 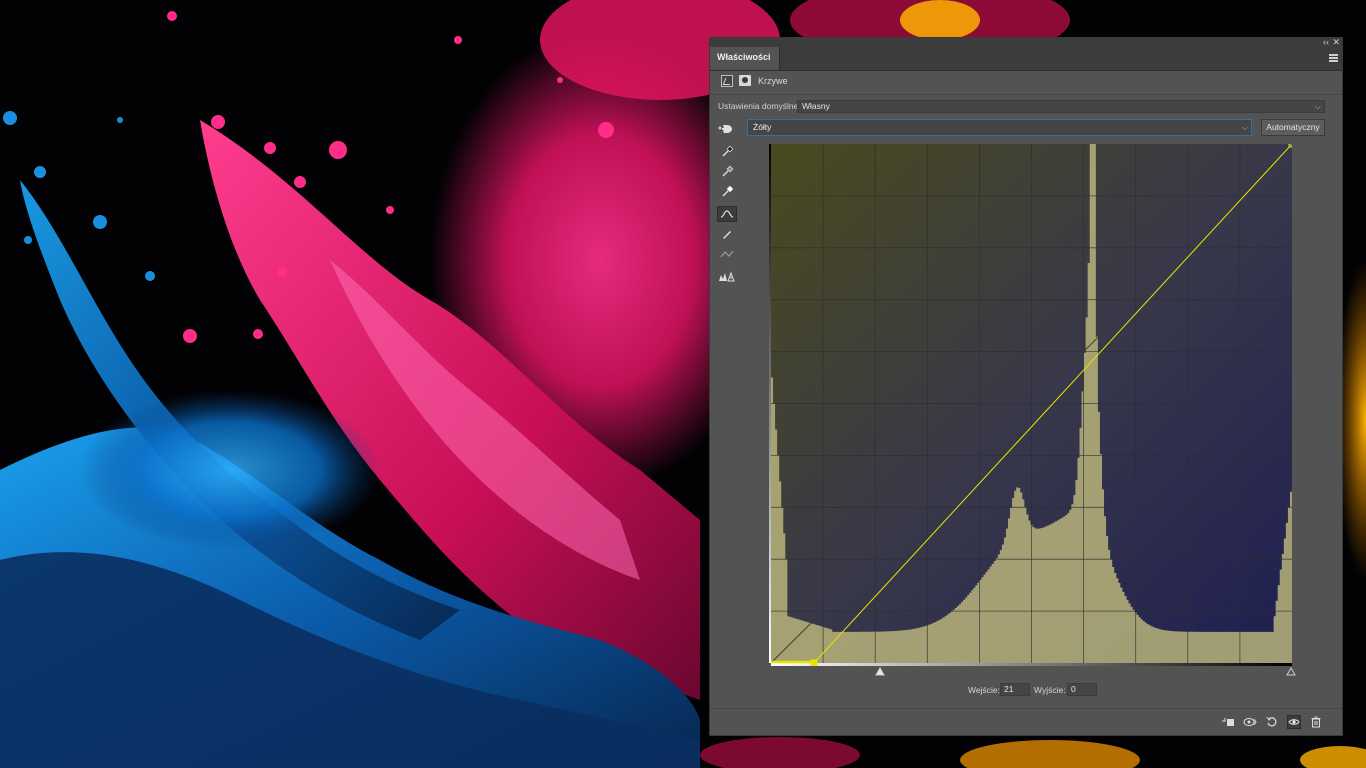 What do you see at coordinates (727, 254) in the screenshot?
I see `smooth-curve-icon` at bounding box center [727, 254].